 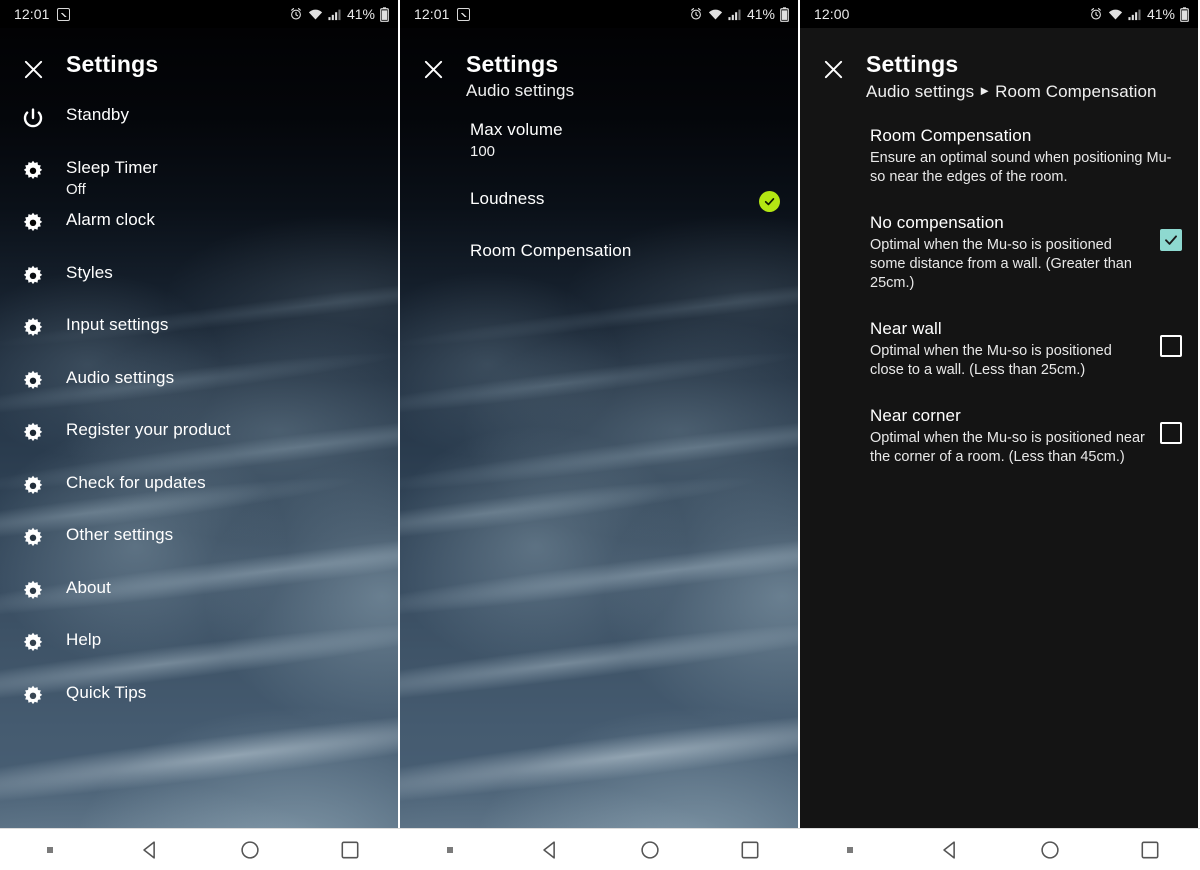 I want to click on list-item-max-volume: Max volume 100, so click(x=625, y=144).